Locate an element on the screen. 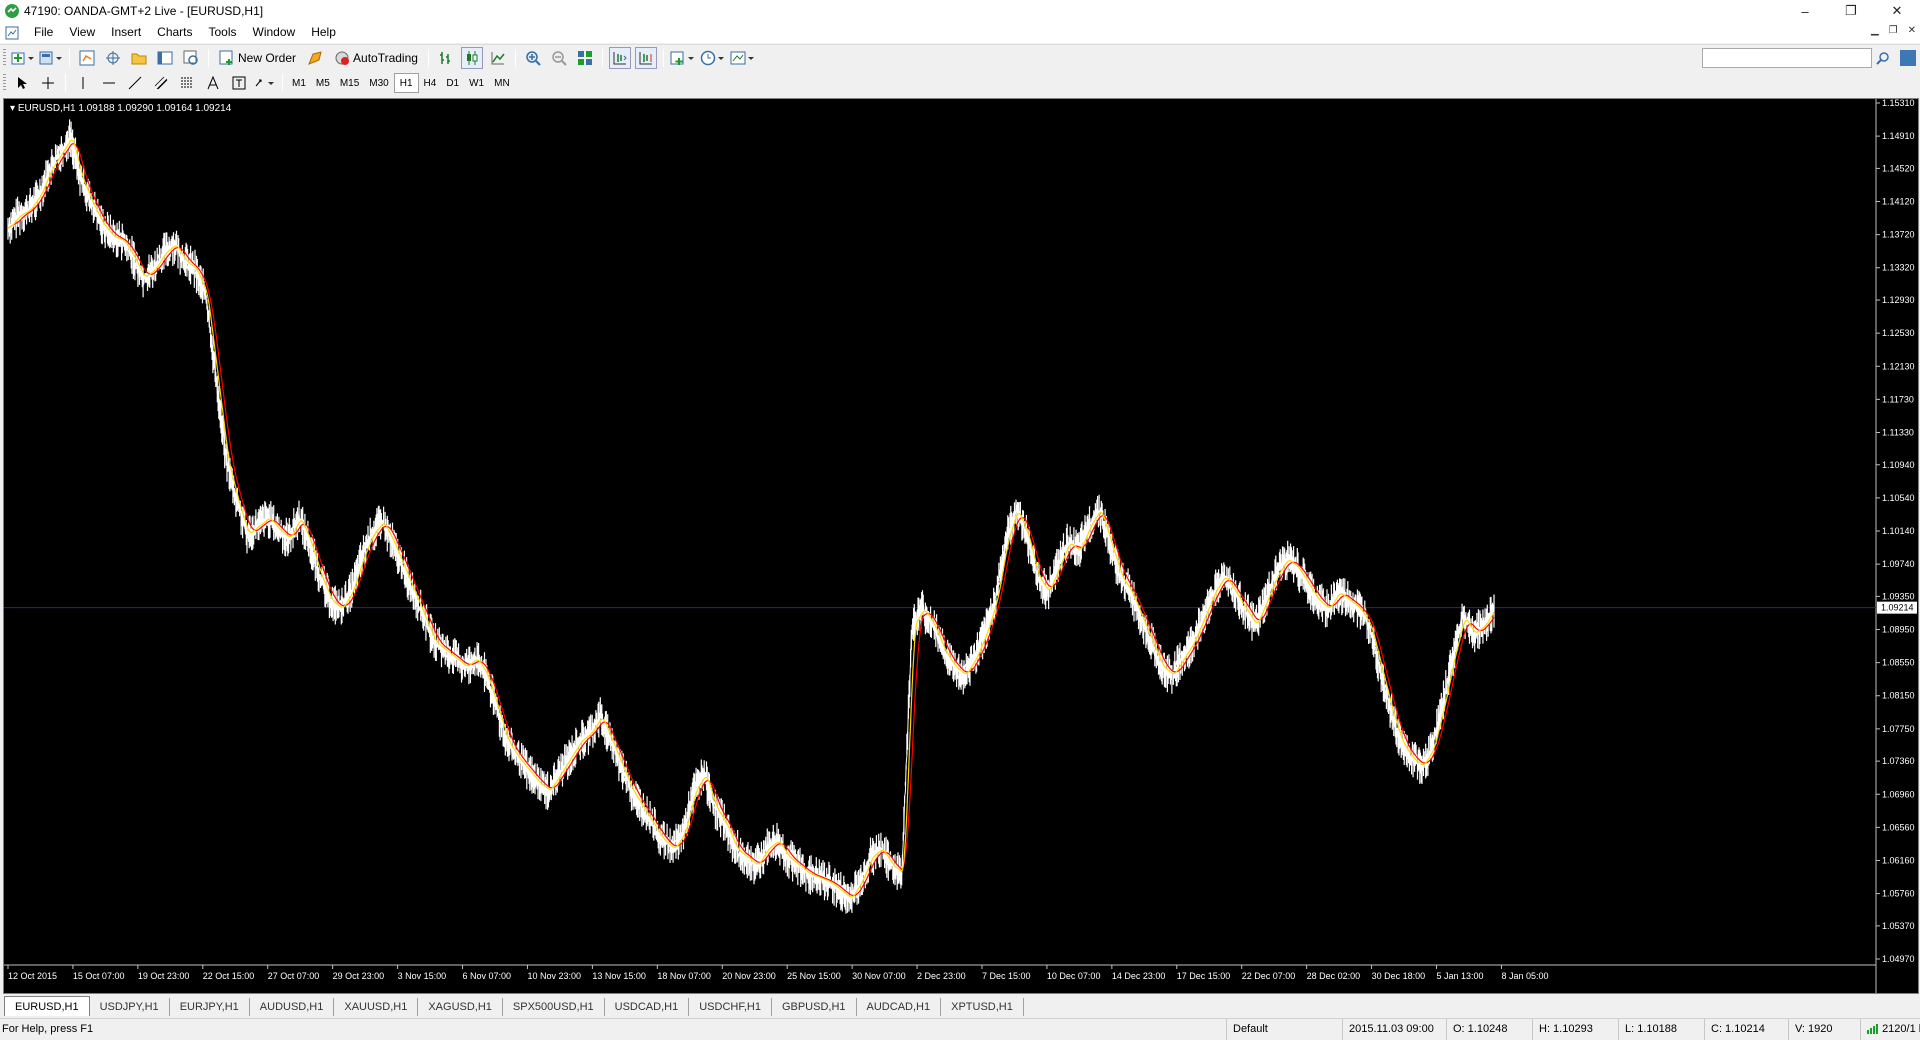 The width and height of the screenshot is (1920, 1040). tab-xauusd: XAUUSD,H1 is located at coordinates (376, 1007).